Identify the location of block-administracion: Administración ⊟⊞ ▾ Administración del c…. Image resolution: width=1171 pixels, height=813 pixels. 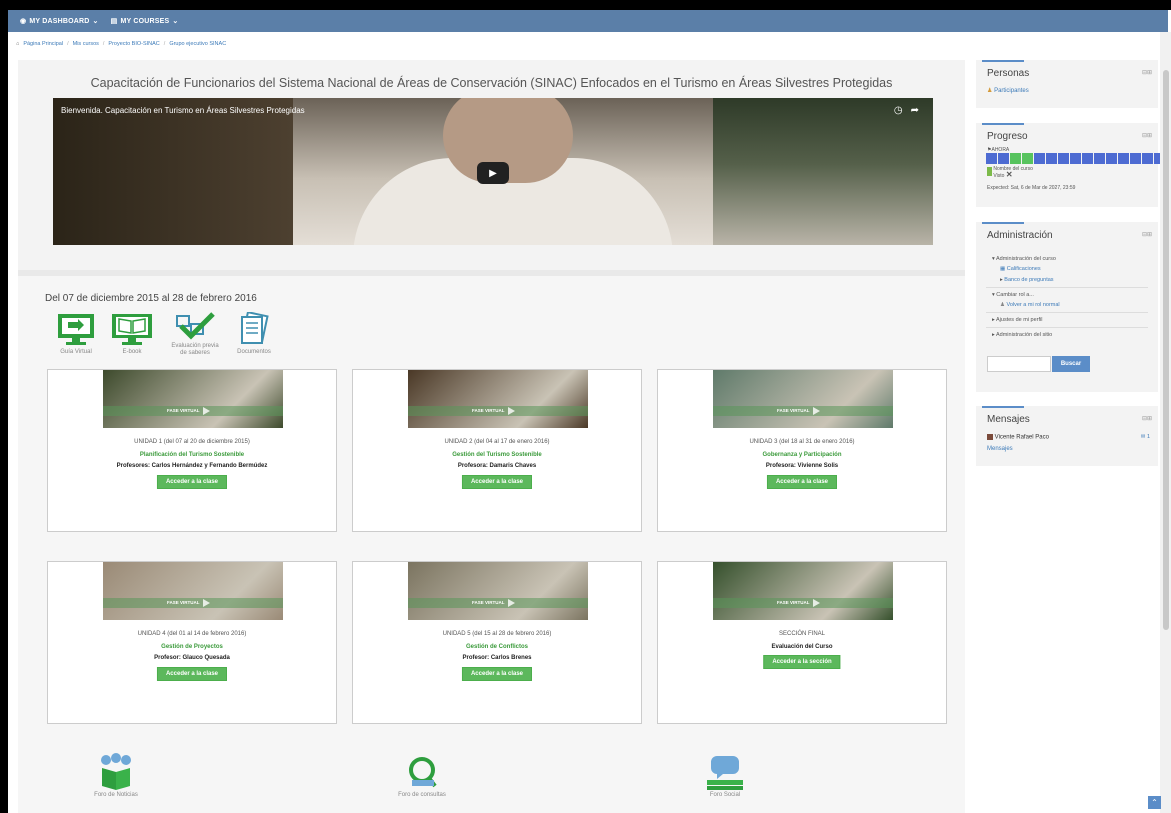
(1067, 307).